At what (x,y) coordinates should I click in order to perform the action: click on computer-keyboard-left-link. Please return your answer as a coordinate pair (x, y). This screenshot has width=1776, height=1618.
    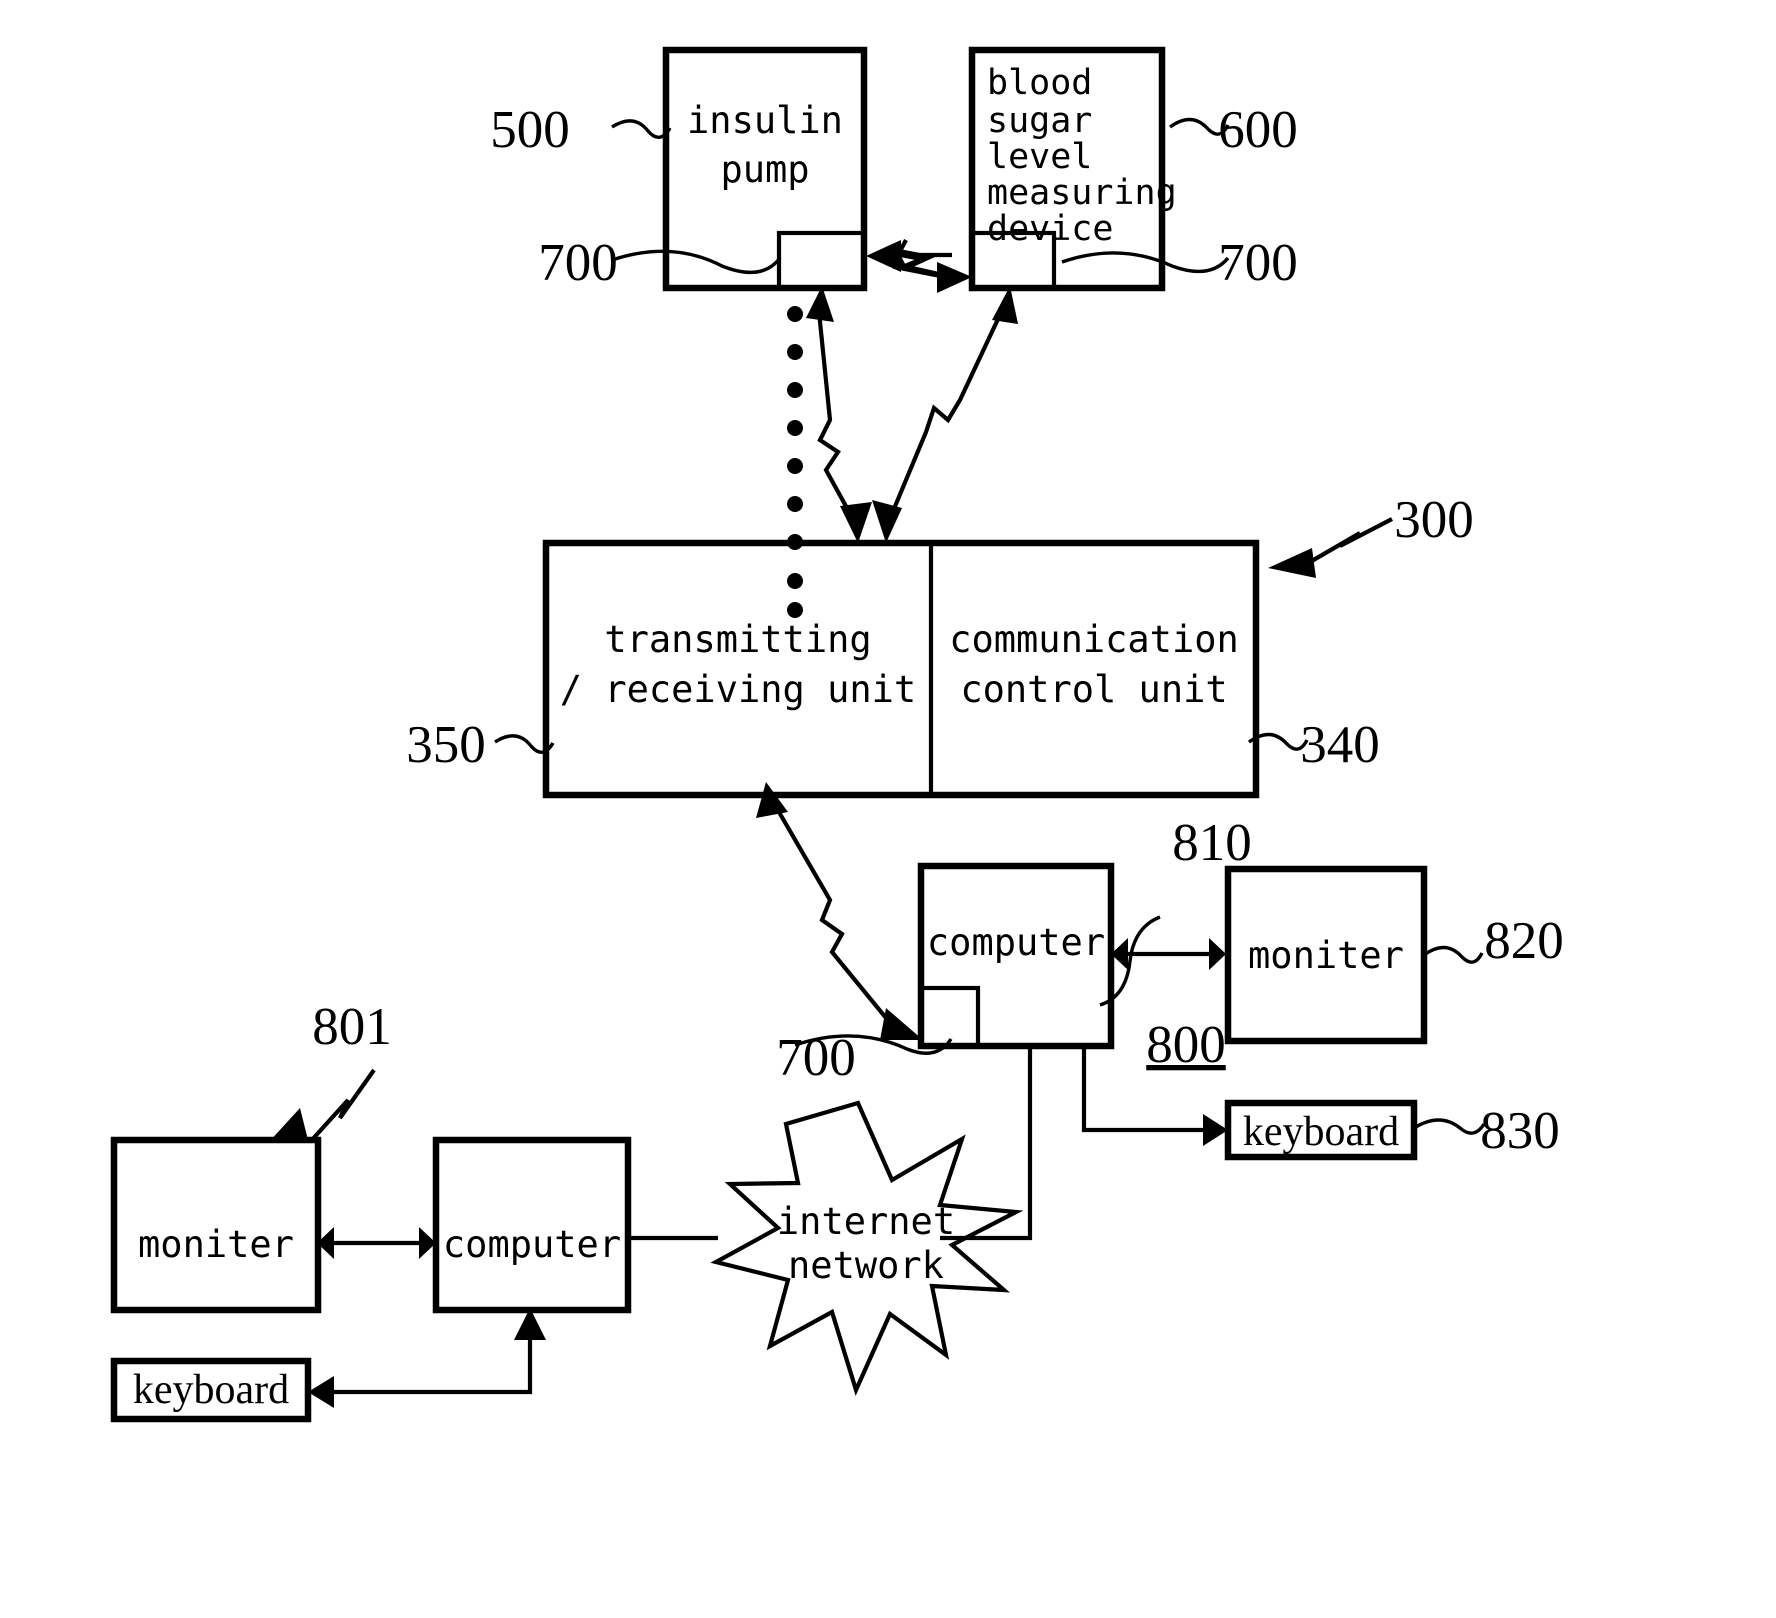
    Looking at the image, I should click on (427, 1358).